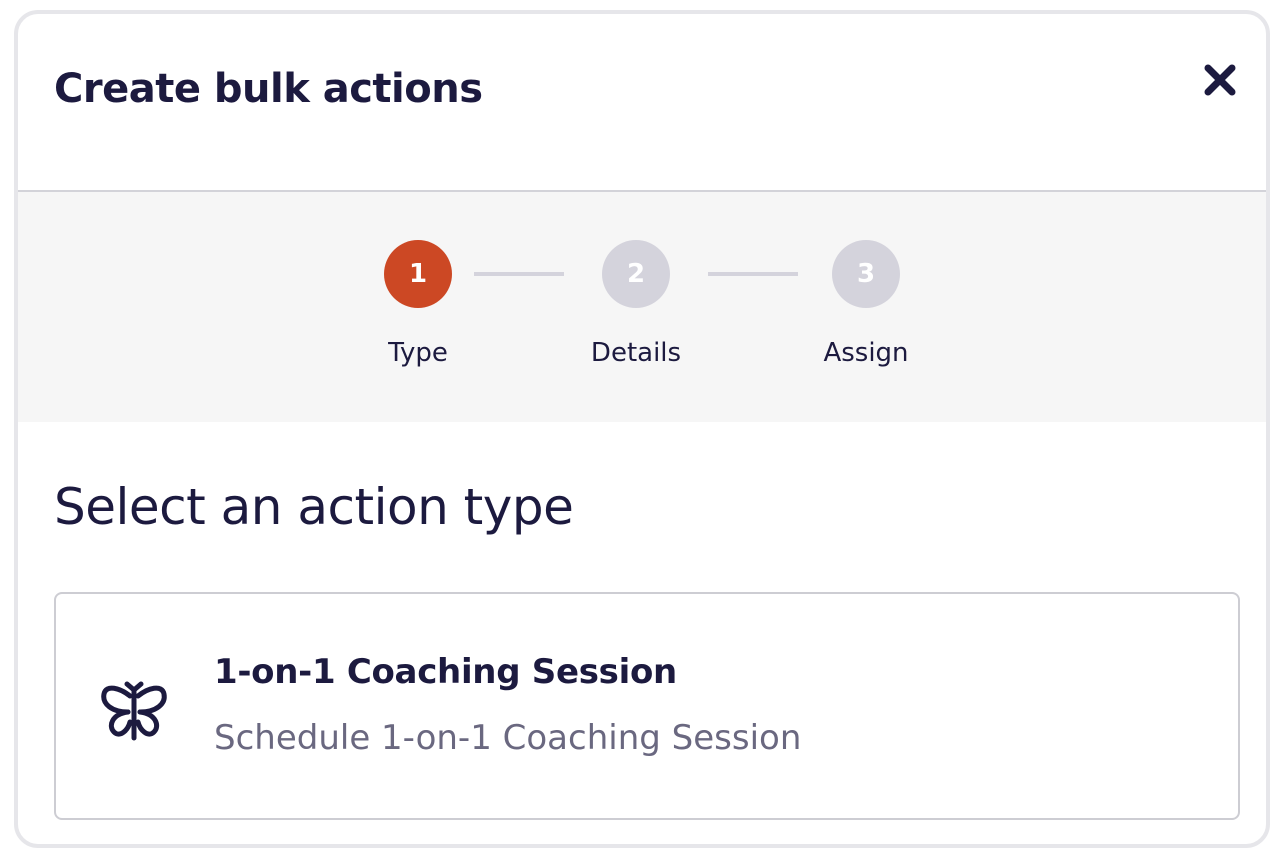  What do you see at coordinates (418, 274) in the screenshot?
I see `step-1-indicator: 1` at bounding box center [418, 274].